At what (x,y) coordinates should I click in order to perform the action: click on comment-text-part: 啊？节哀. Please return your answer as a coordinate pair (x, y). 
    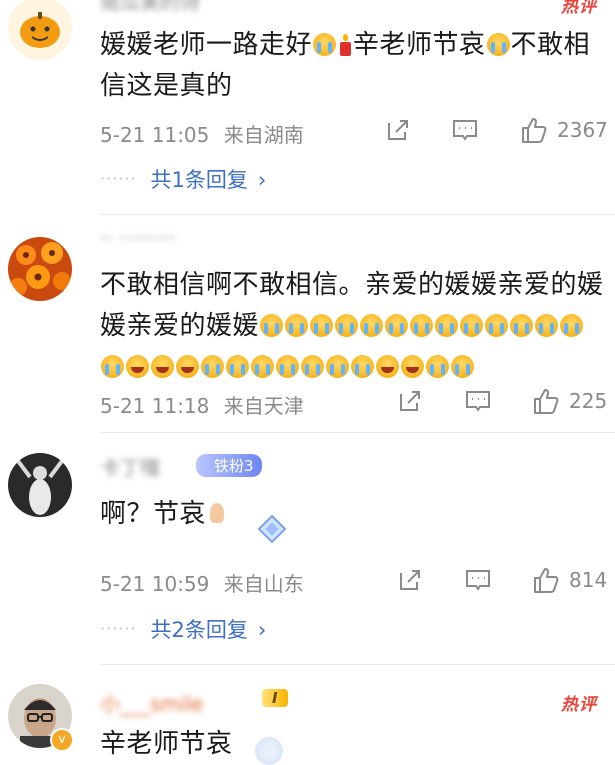
    Looking at the image, I should click on (153, 514).